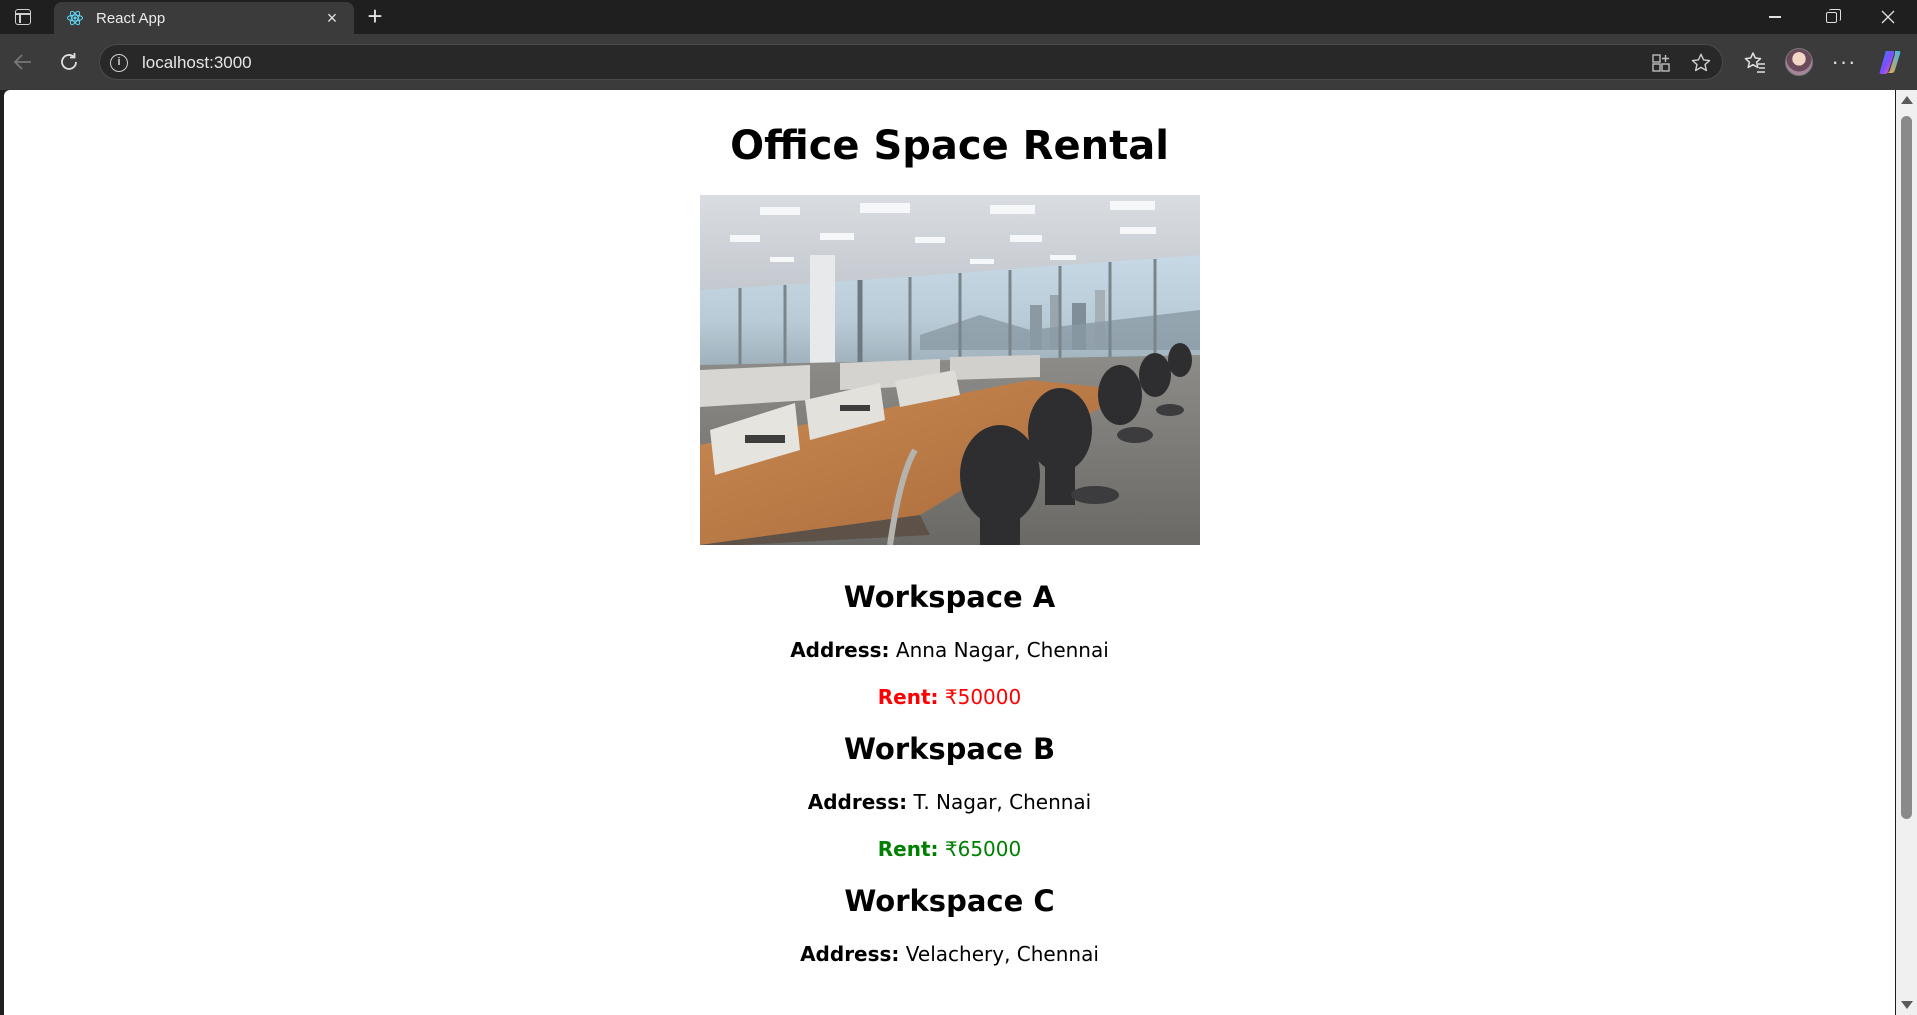 This screenshot has height=1015, width=1917. Describe the element at coordinates (1002, 802) in the screenshot. I see `address-value: T. Nagar, Chennai` at that location.